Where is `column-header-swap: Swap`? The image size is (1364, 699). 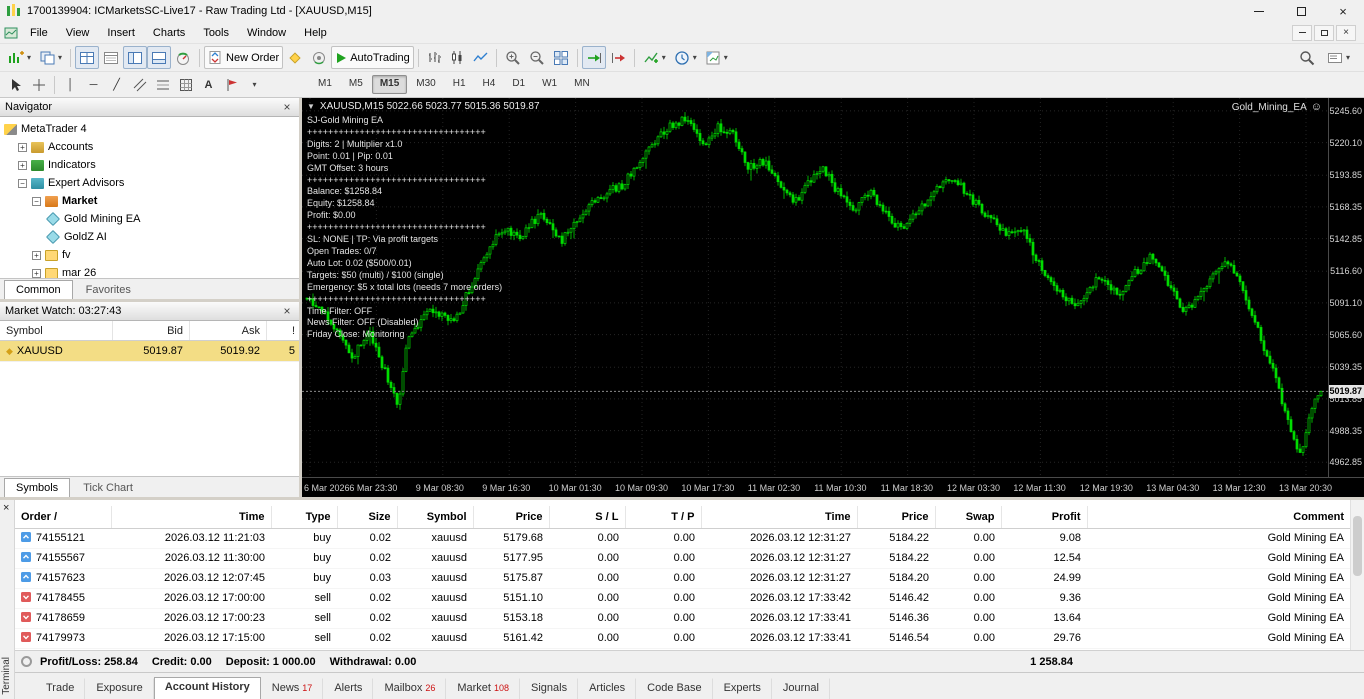
column-header-swap: Swap is located at coordinates (967, 517).